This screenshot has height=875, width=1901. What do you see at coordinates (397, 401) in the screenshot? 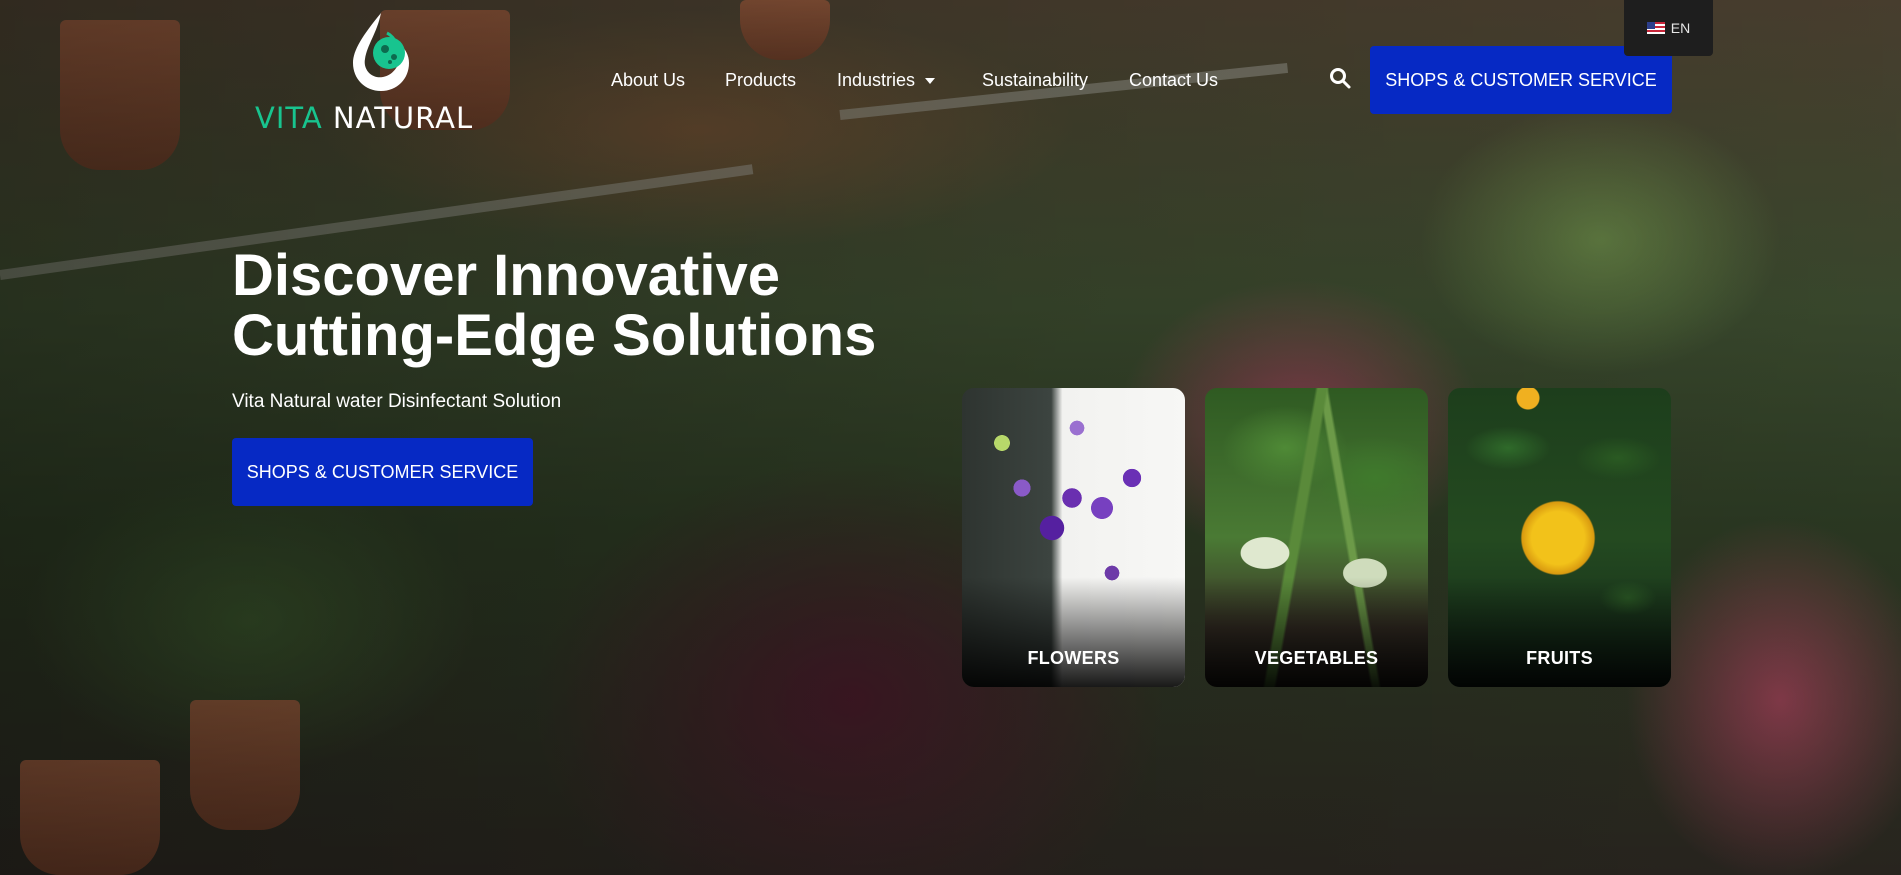
I see `hero-subline: Vita Natural water Disinfectant Solution` at bounding box center [397, 401].